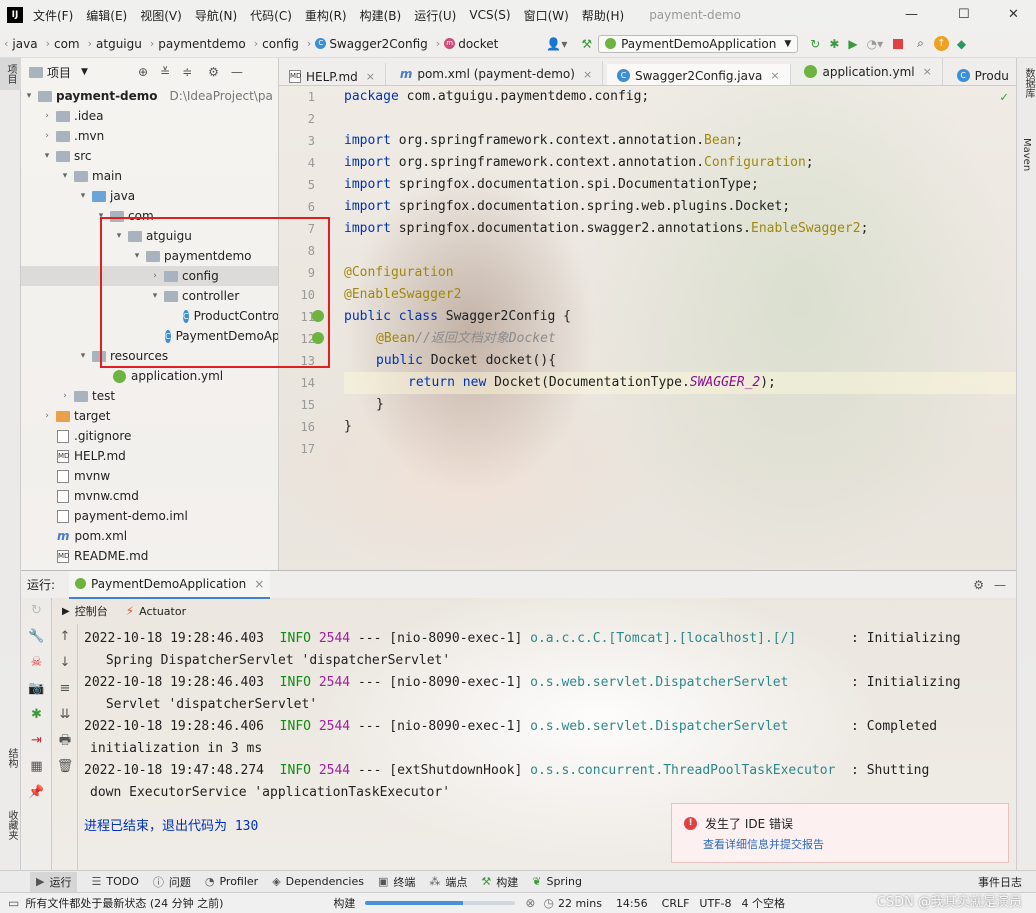  Describe the element at coordinates (36, 741) in the screenshot. I see `exit-icon: ⇥` at that location.